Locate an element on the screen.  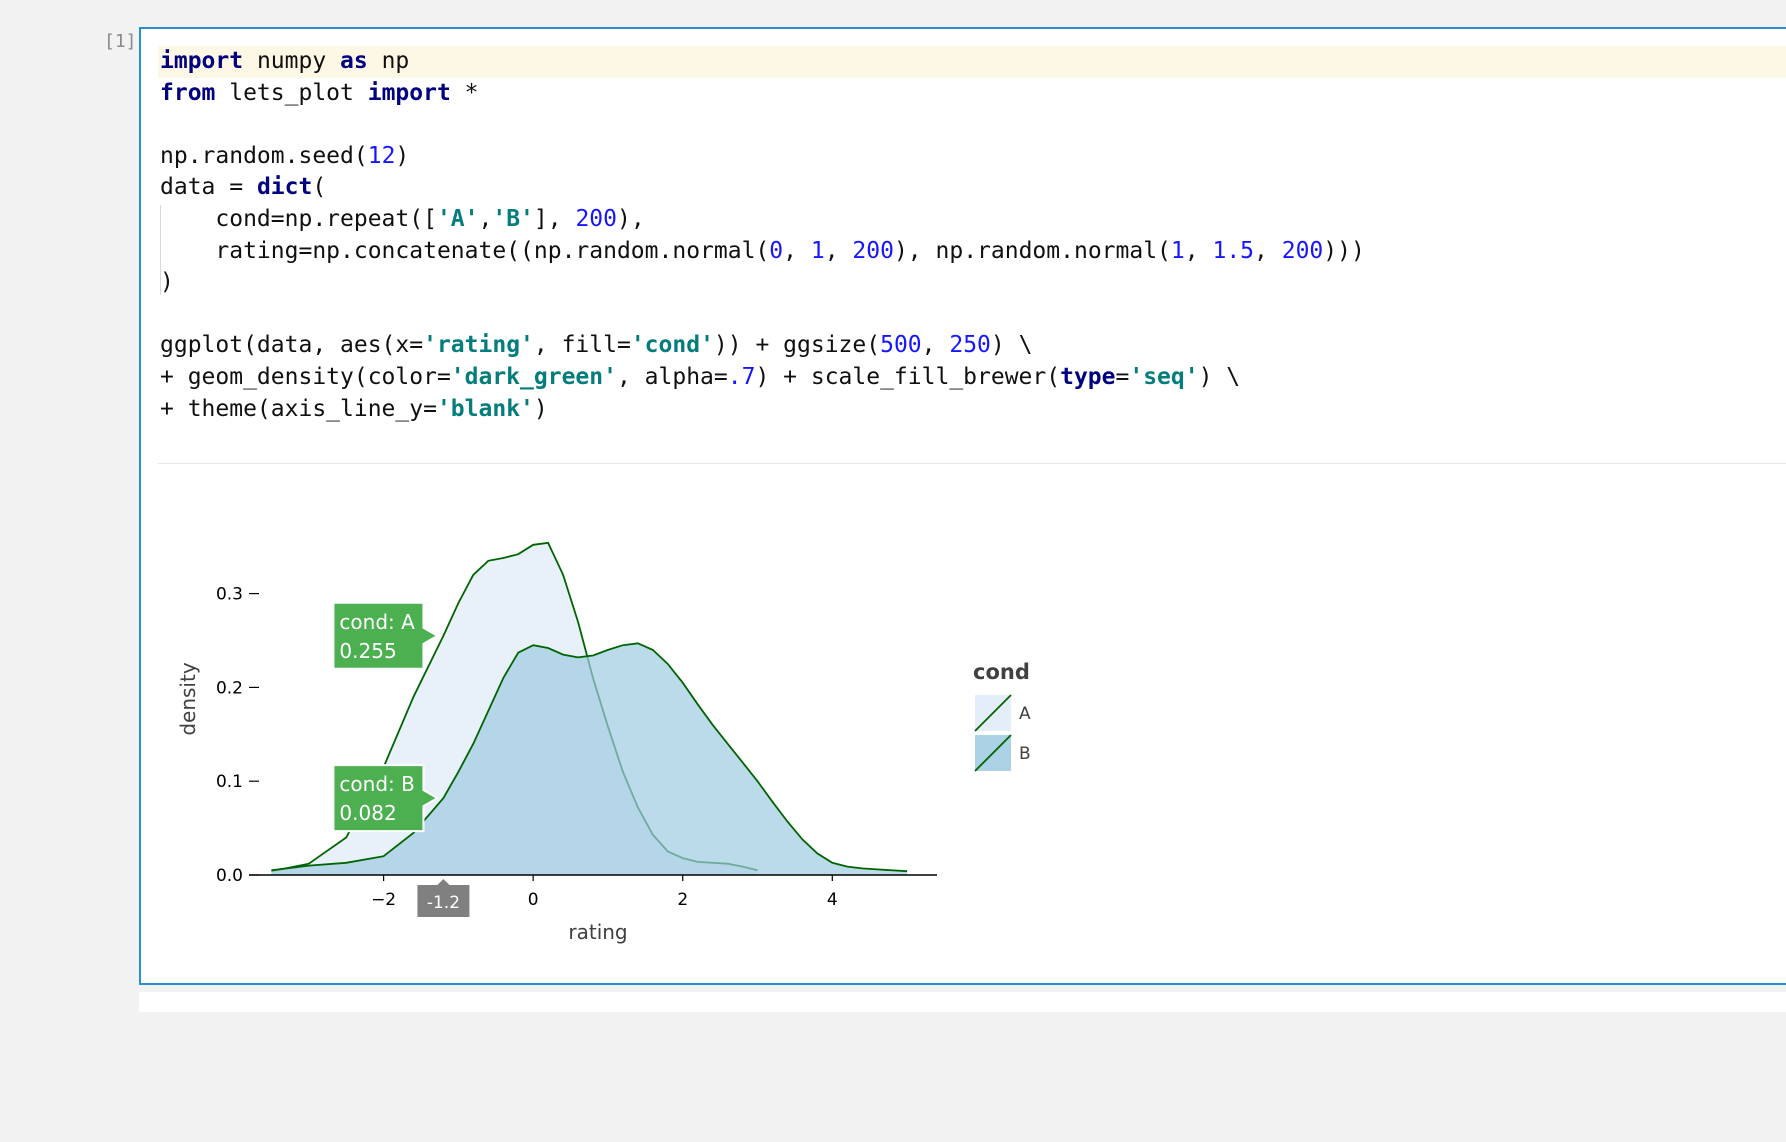
legend-label: B is located at coordinates (1025, 754).